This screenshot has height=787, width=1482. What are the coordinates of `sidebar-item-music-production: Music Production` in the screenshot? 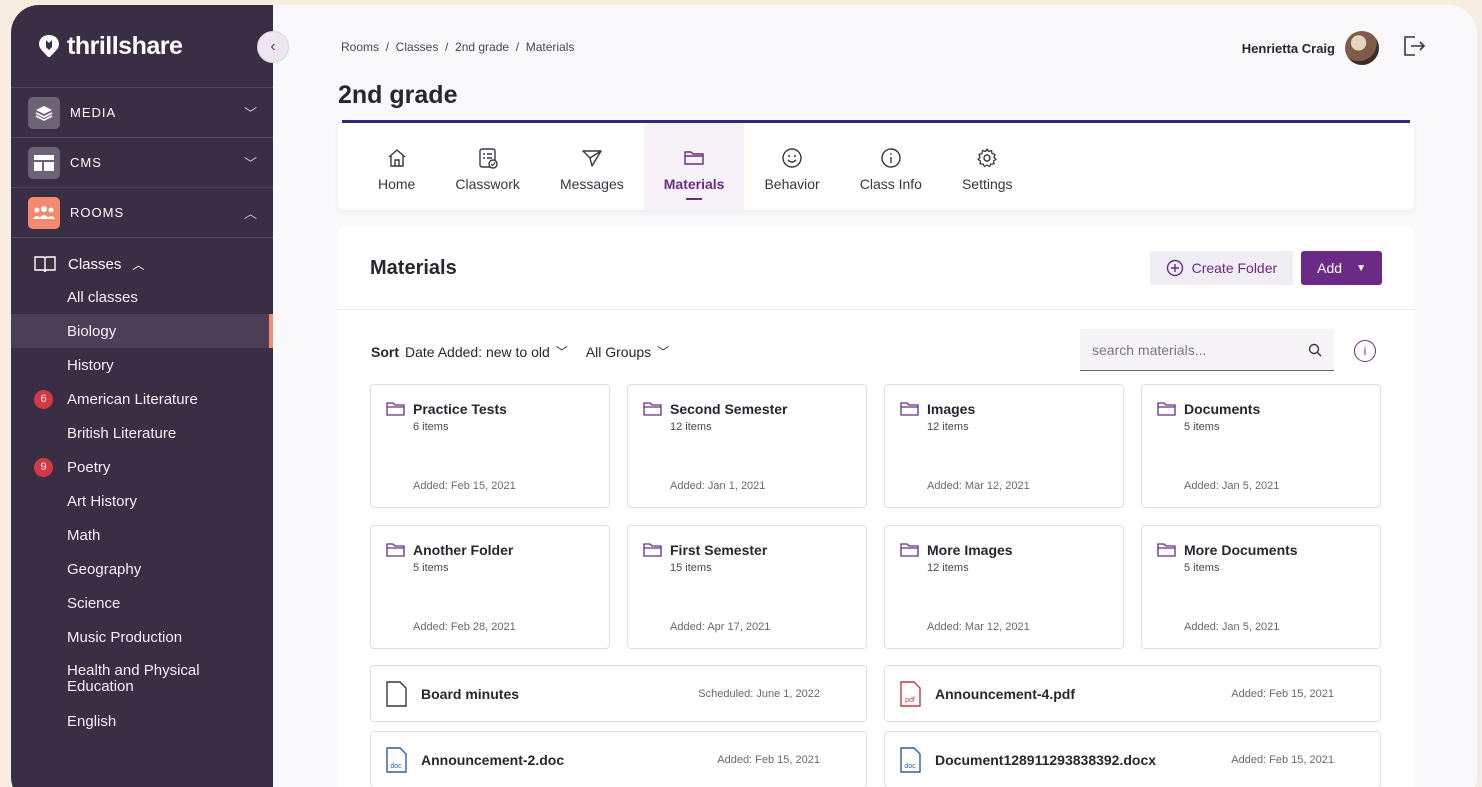 It's located at (142, 637).